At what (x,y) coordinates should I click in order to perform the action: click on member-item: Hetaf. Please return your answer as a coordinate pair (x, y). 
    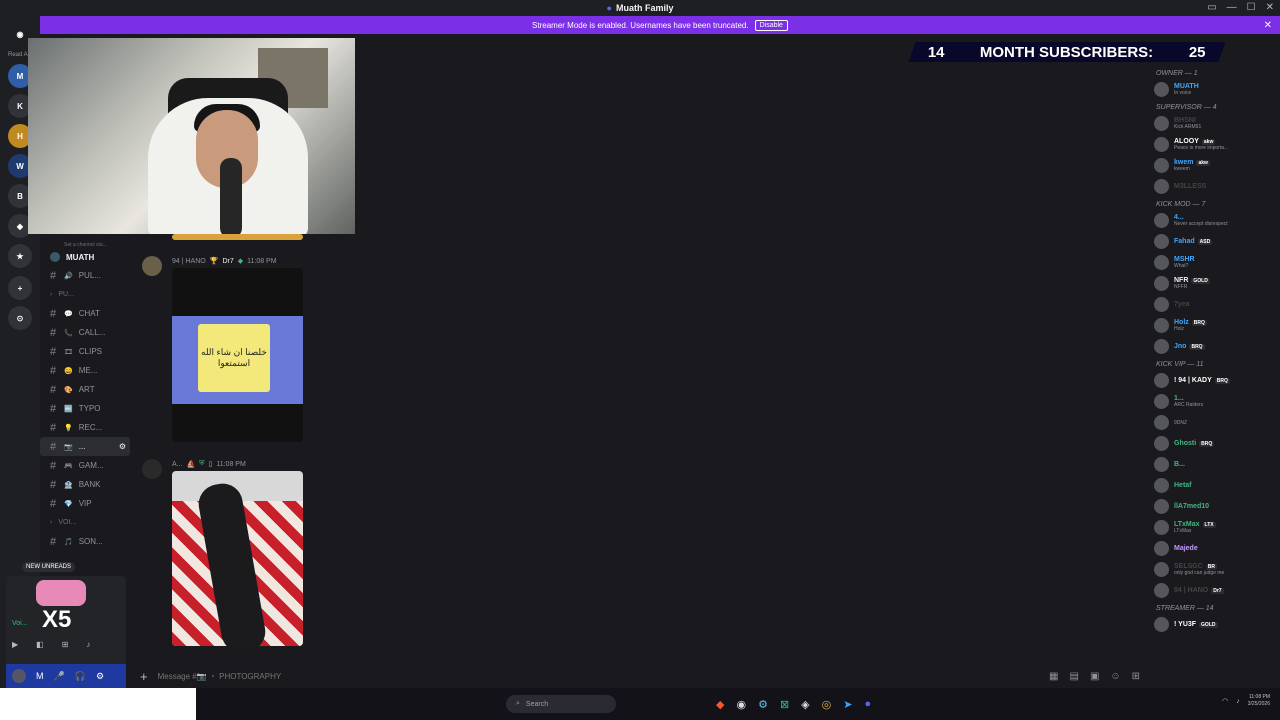
    Looking at the image, I should click on (1213, 485).